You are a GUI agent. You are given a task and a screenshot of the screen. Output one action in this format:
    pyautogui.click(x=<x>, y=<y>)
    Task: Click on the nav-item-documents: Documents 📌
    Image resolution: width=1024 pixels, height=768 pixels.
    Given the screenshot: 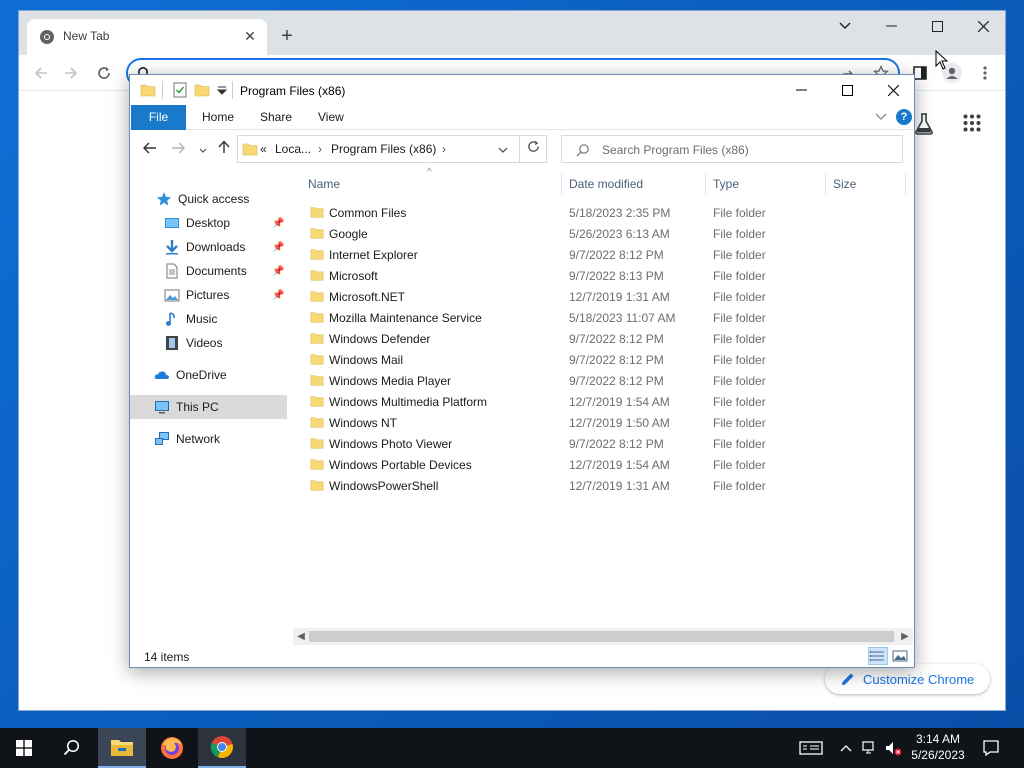 What is the action you would take?
    pyautogui.click(x=208, y=271)
    